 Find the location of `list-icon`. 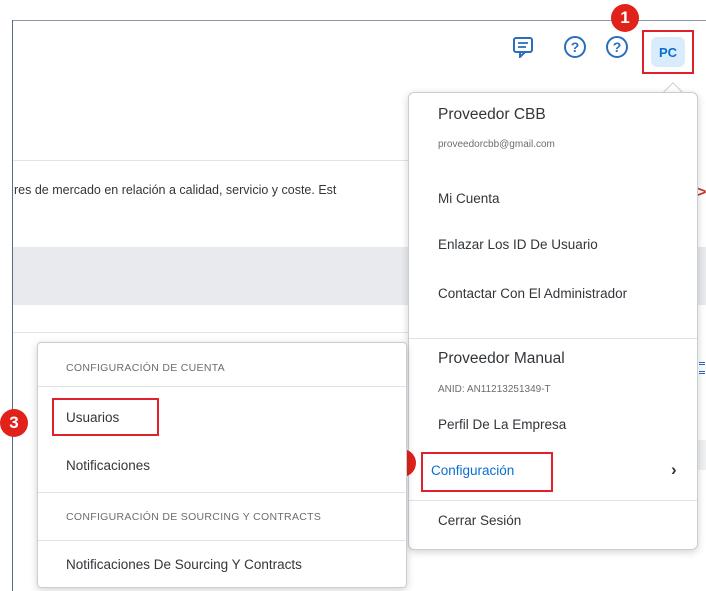

list-icon is located at coordinates (702, 368).